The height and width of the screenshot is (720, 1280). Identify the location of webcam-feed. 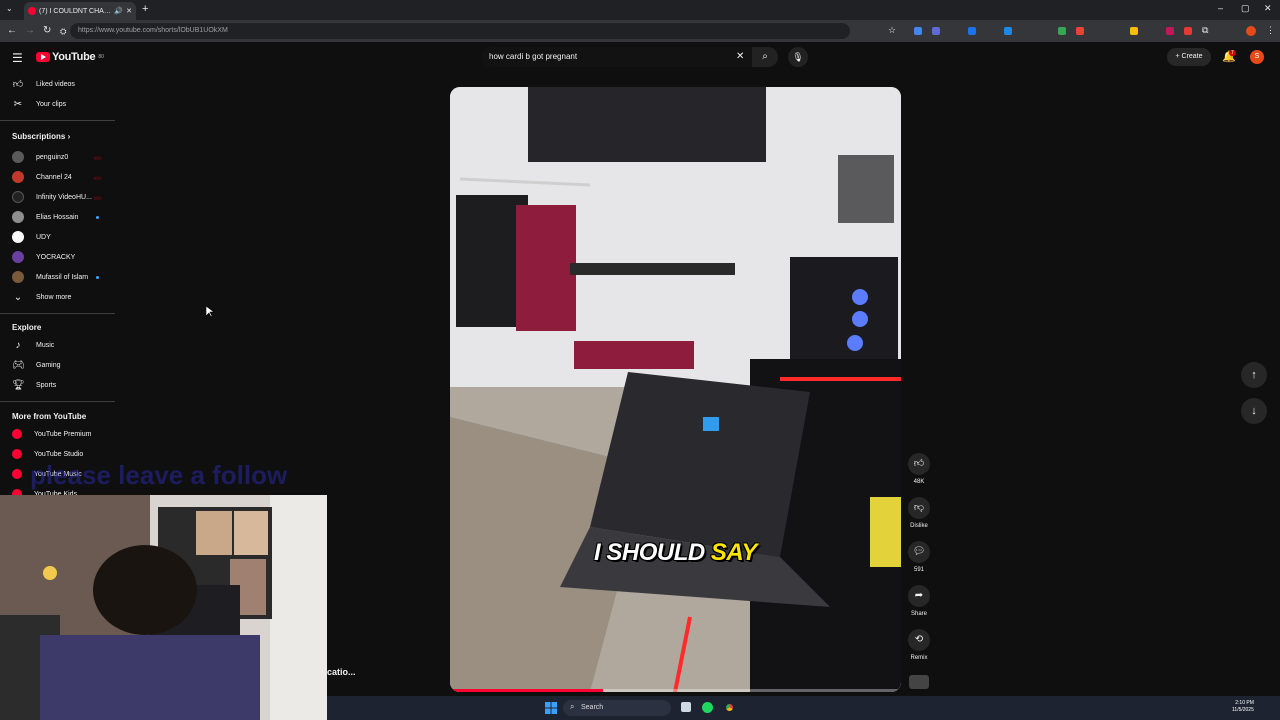
(163, 607).